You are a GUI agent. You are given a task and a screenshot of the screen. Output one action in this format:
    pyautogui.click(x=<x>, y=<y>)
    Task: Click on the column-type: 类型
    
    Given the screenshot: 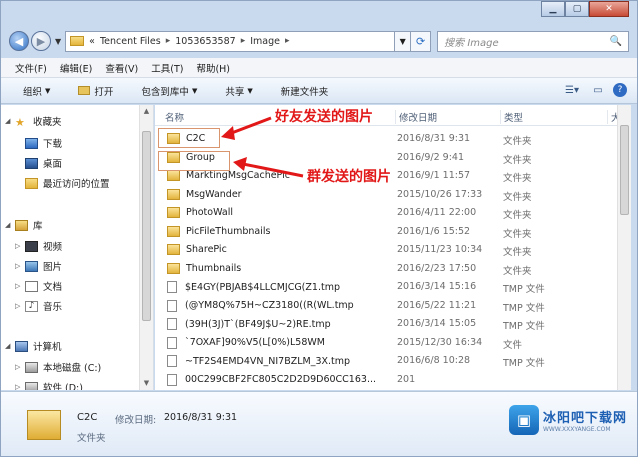 What is the action you would take?
    pyautogui.click(x=511, y=117)
    